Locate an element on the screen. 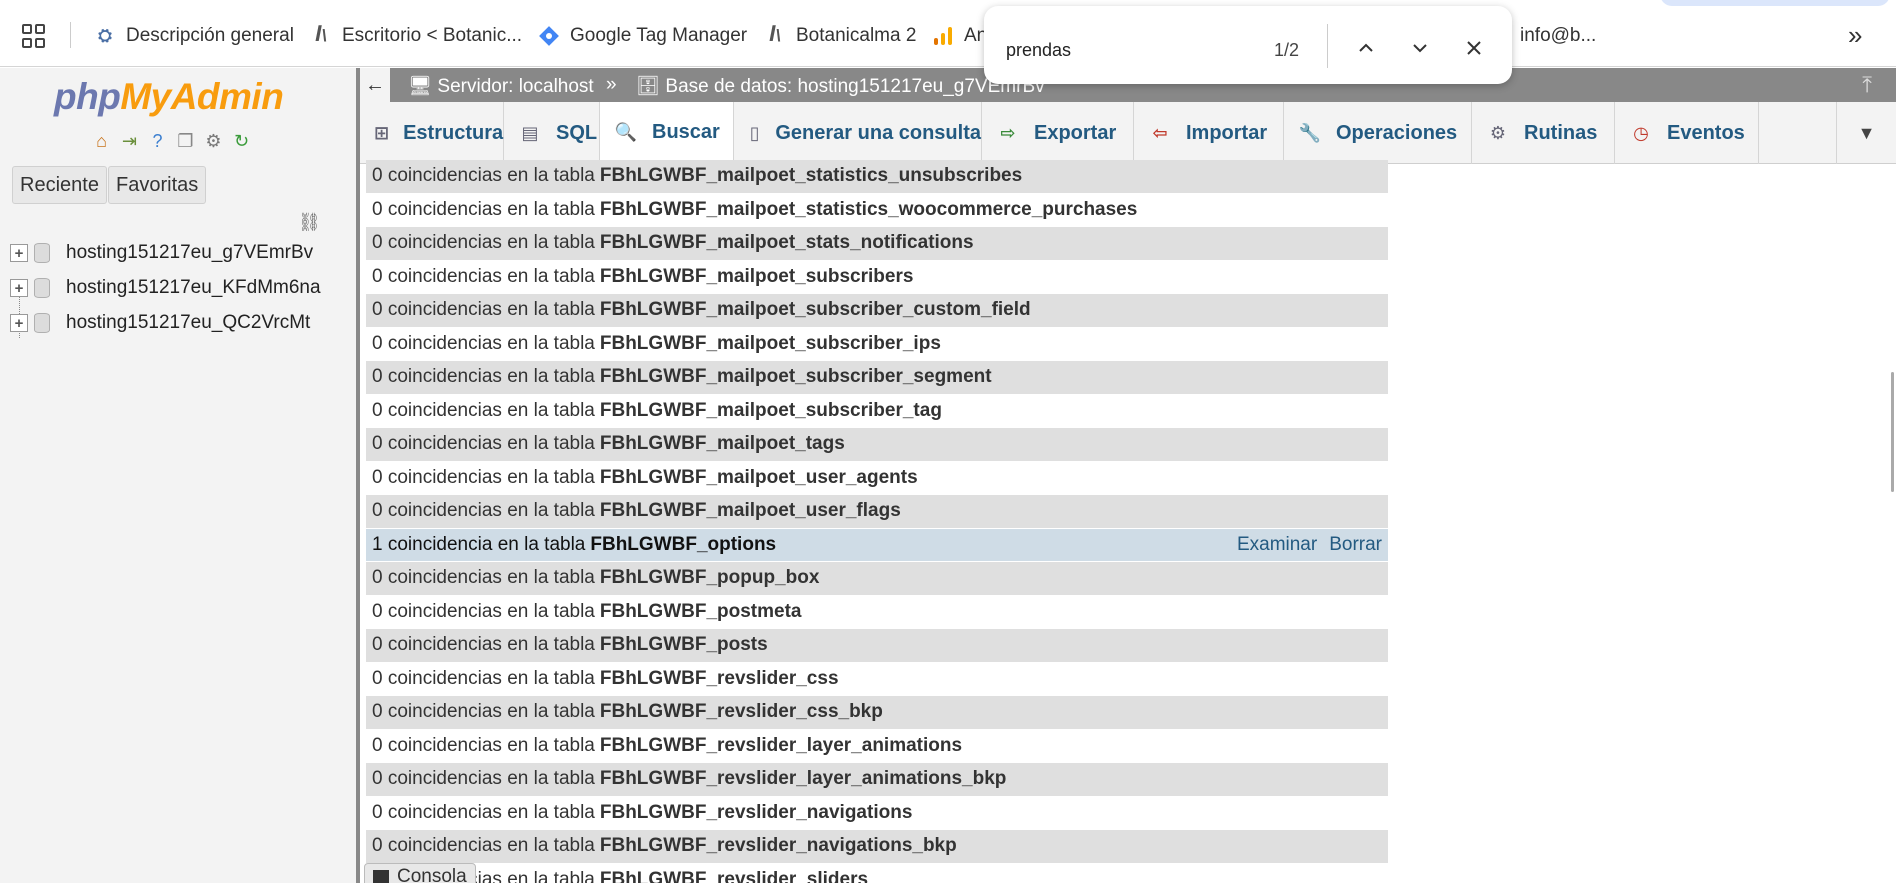 The height and width of the screenshot is (883, 1896). bookmark-analytics: An is located at coordinates (959, 36).